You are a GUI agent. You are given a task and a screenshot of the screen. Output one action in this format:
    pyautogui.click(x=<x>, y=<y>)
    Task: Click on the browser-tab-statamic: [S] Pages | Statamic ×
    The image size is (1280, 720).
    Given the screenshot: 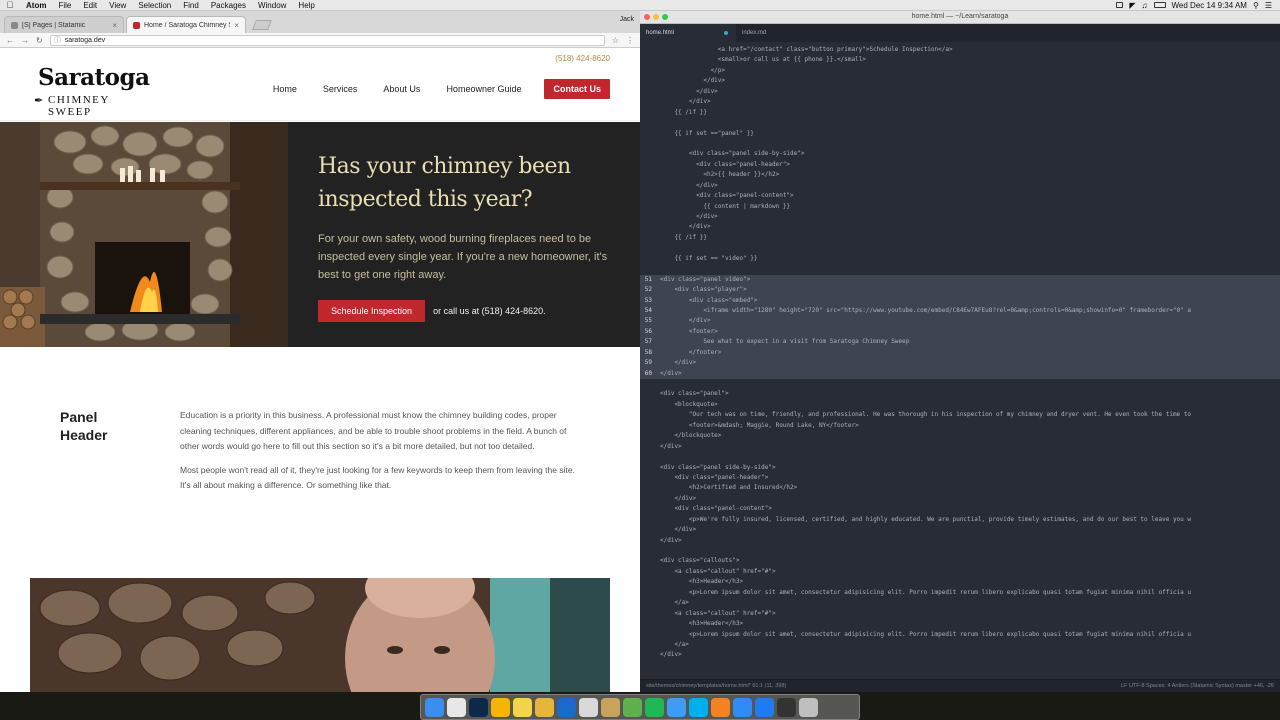 What is the action you would take?
    pyautogui.click(x=64, y=24)
    